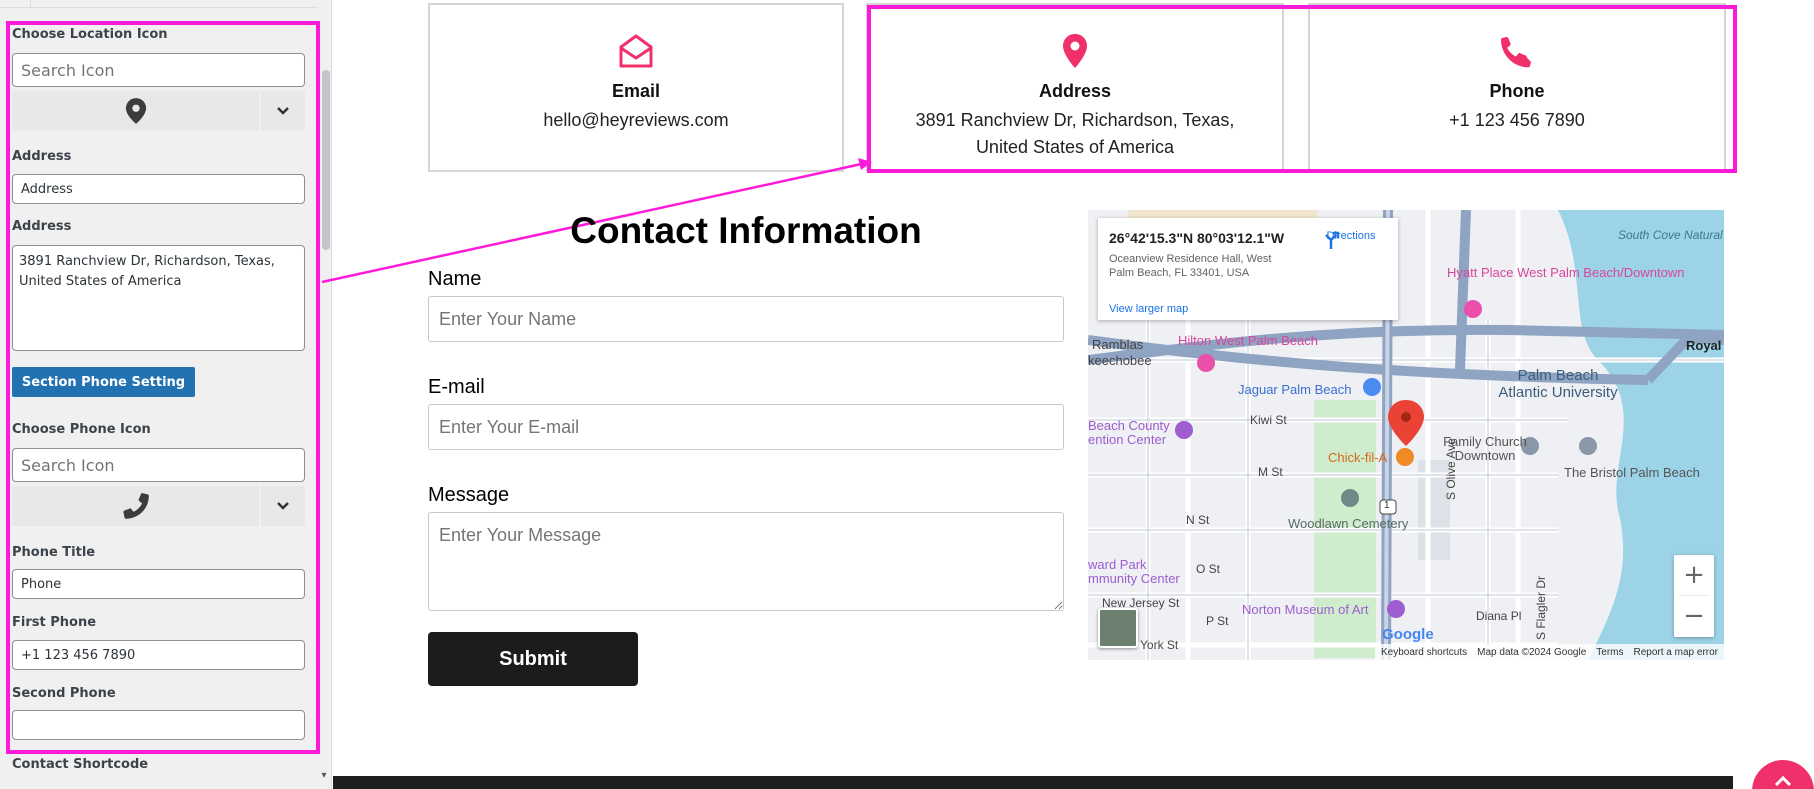  Describe the element at coordinates (1129, 425) in the screenshot. I see `map-label-beach-county: Beach County` at that location.